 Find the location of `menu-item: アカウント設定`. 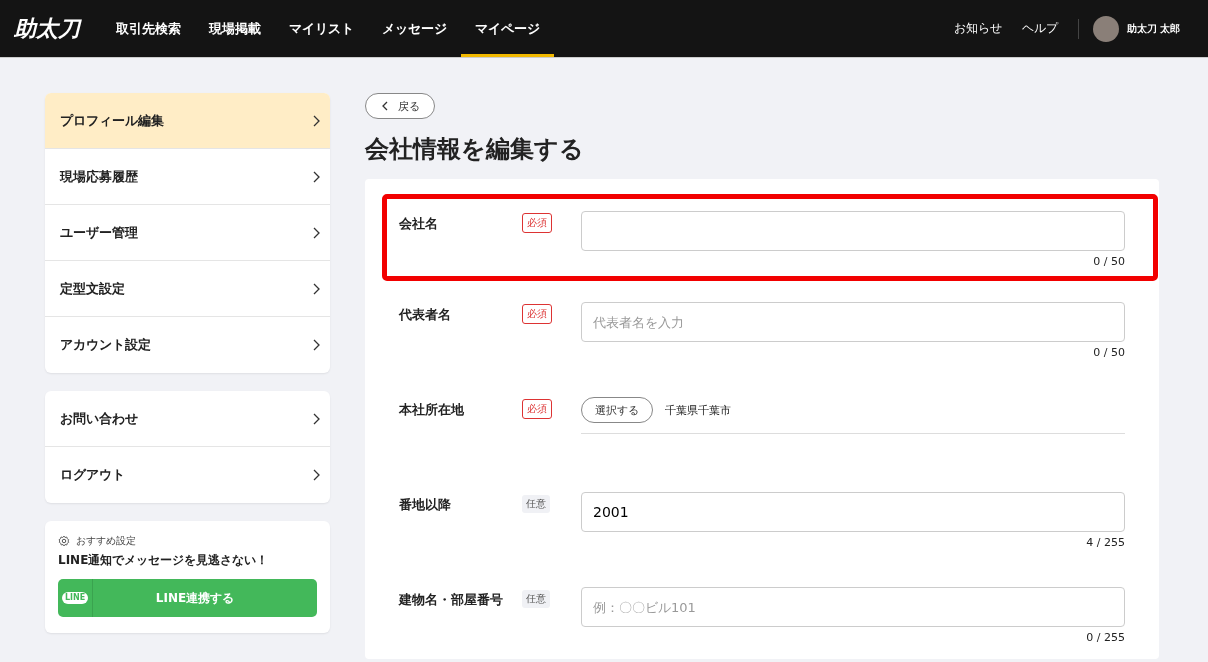

menu-item: アカウント設定 is located at coordinates (187, 345).